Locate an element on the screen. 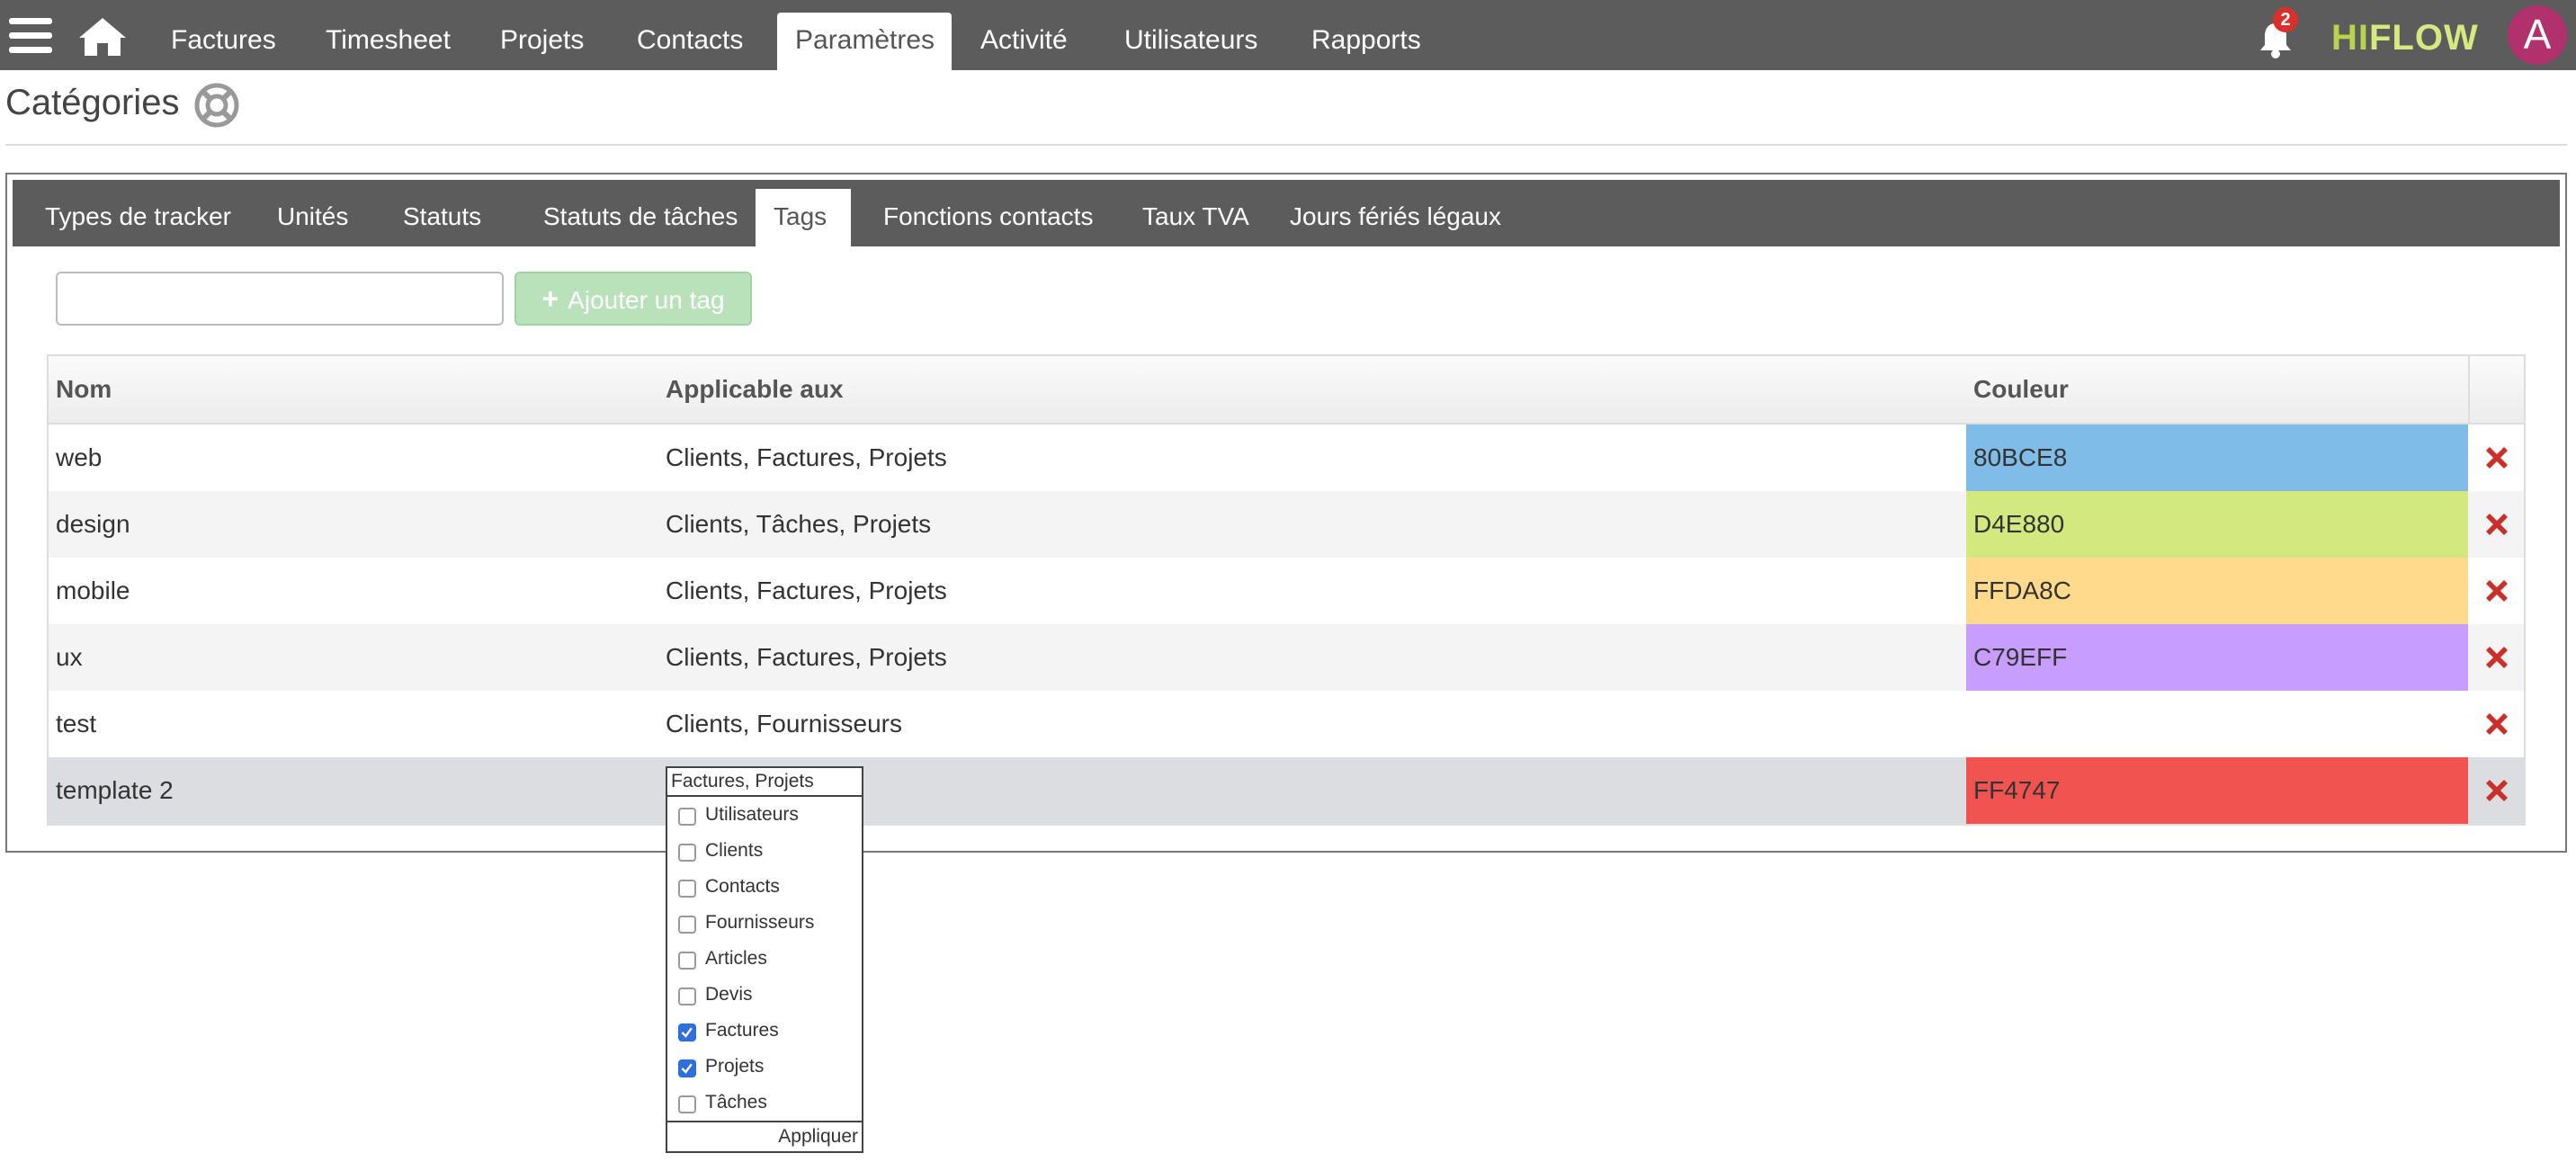  notification-badge: 2 is located at coordinates (2285, 19).